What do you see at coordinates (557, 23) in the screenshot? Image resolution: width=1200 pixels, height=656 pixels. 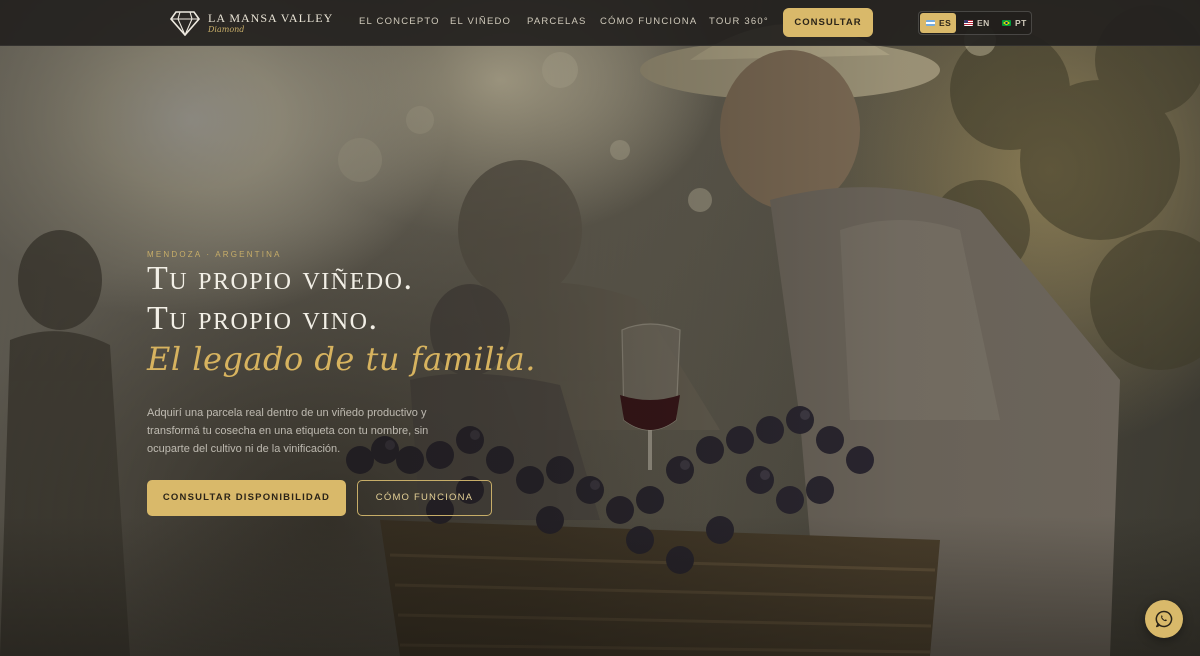 I see `nav-link-parcelas: PARCELAS` at bounding box center [557, 23].